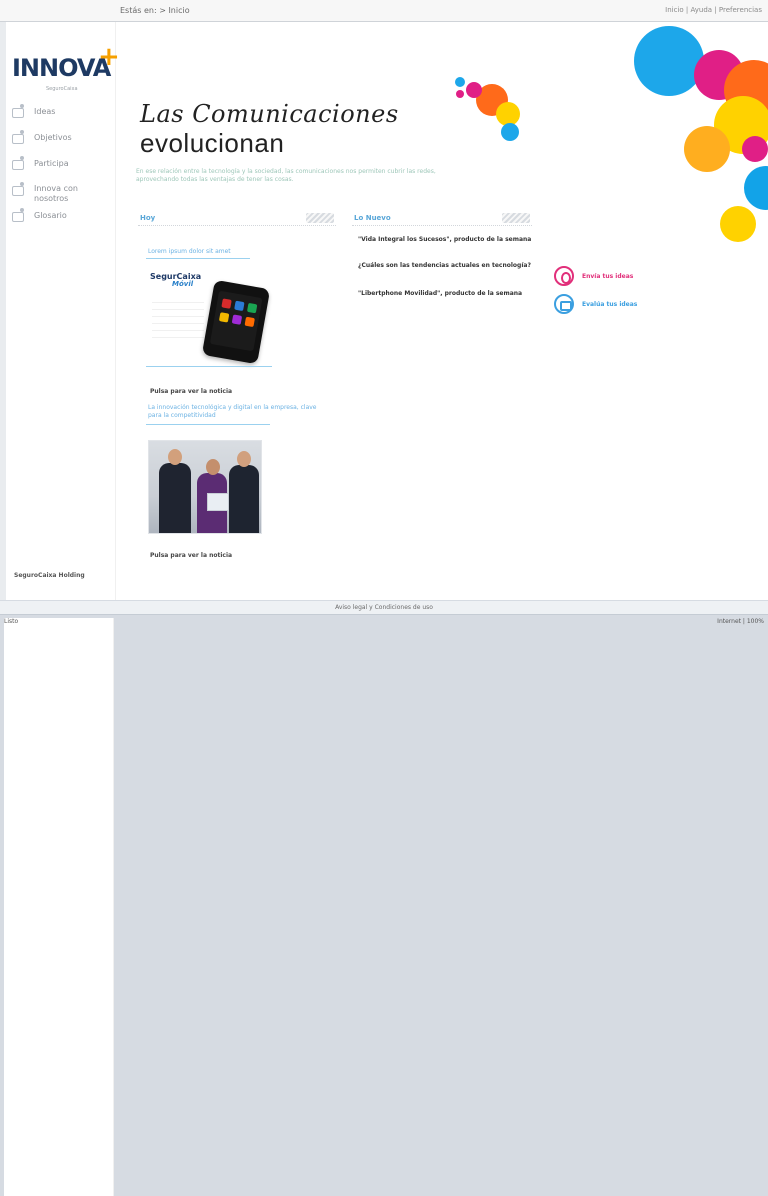 The image size is (768, 1196). I want to click on header-bold: evolucionan, so click(212, 143).